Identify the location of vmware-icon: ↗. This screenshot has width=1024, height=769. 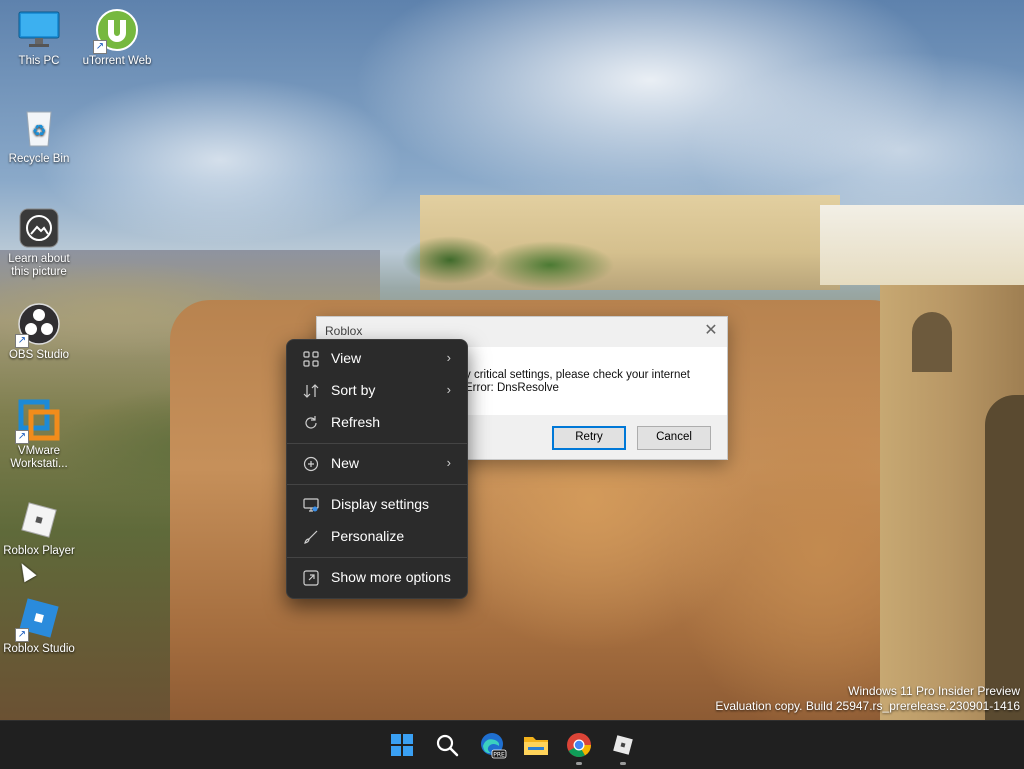
(38, 421).